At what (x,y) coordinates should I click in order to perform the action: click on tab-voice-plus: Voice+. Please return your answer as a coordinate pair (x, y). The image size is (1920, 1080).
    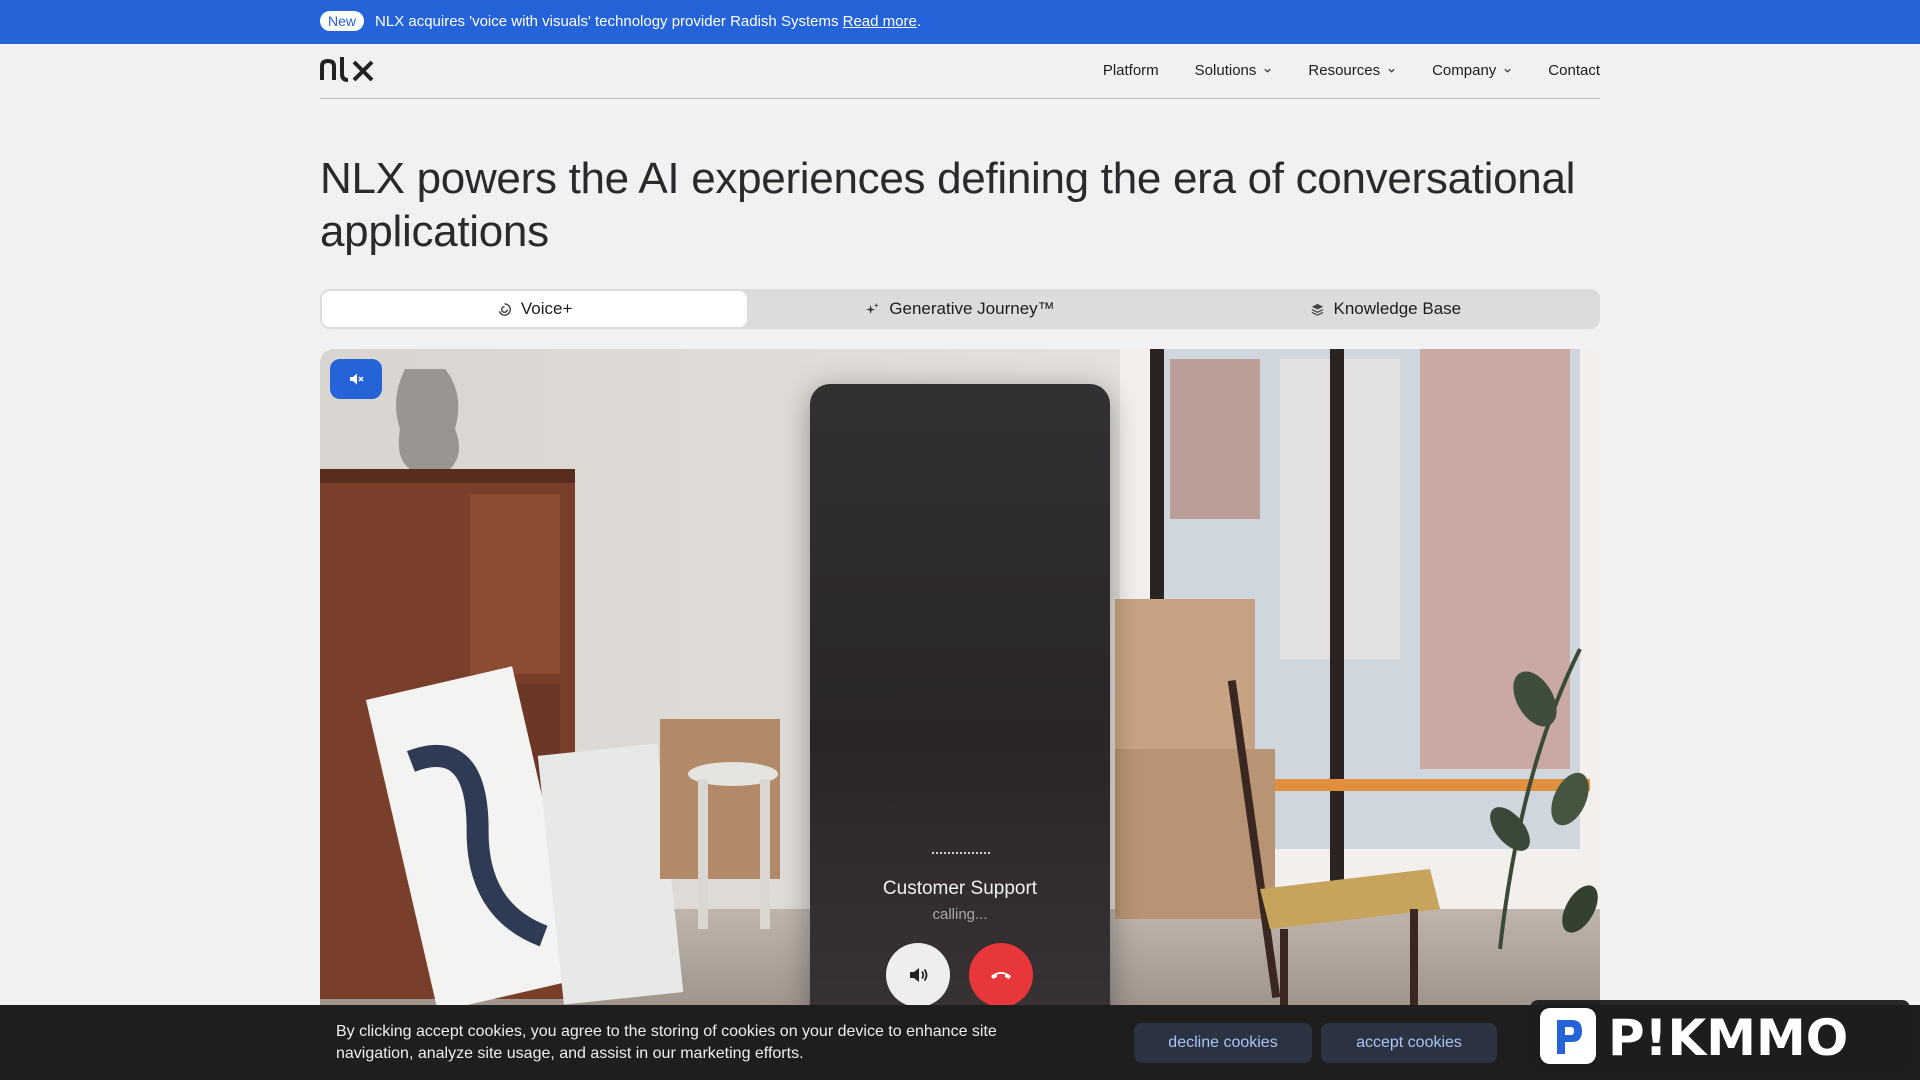
    Looking at the image, I should click on (535, 309).